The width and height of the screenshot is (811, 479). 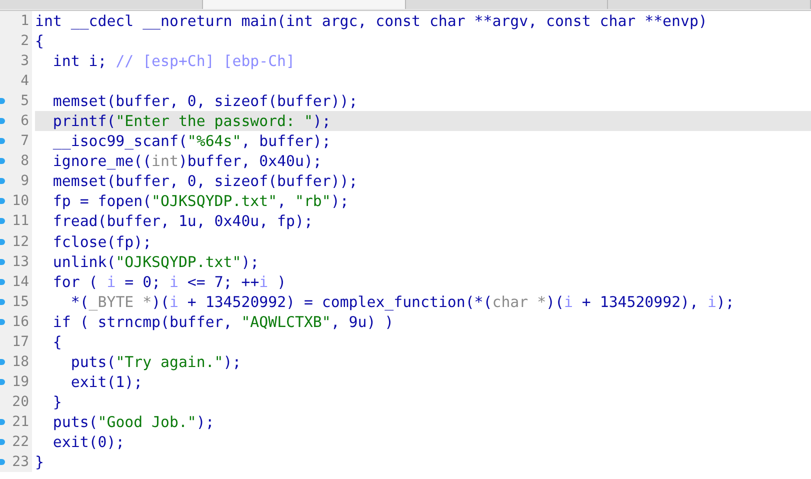 I want to click on code-line: ignore_me((int)buffer, 0x40u);, so click(x=423, y=161).